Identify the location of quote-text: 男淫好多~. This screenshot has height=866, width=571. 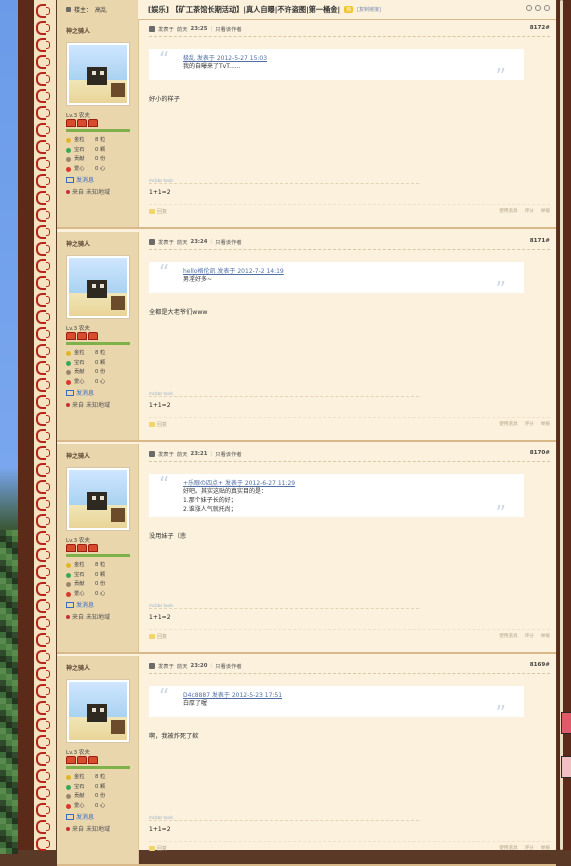
(198, 279).